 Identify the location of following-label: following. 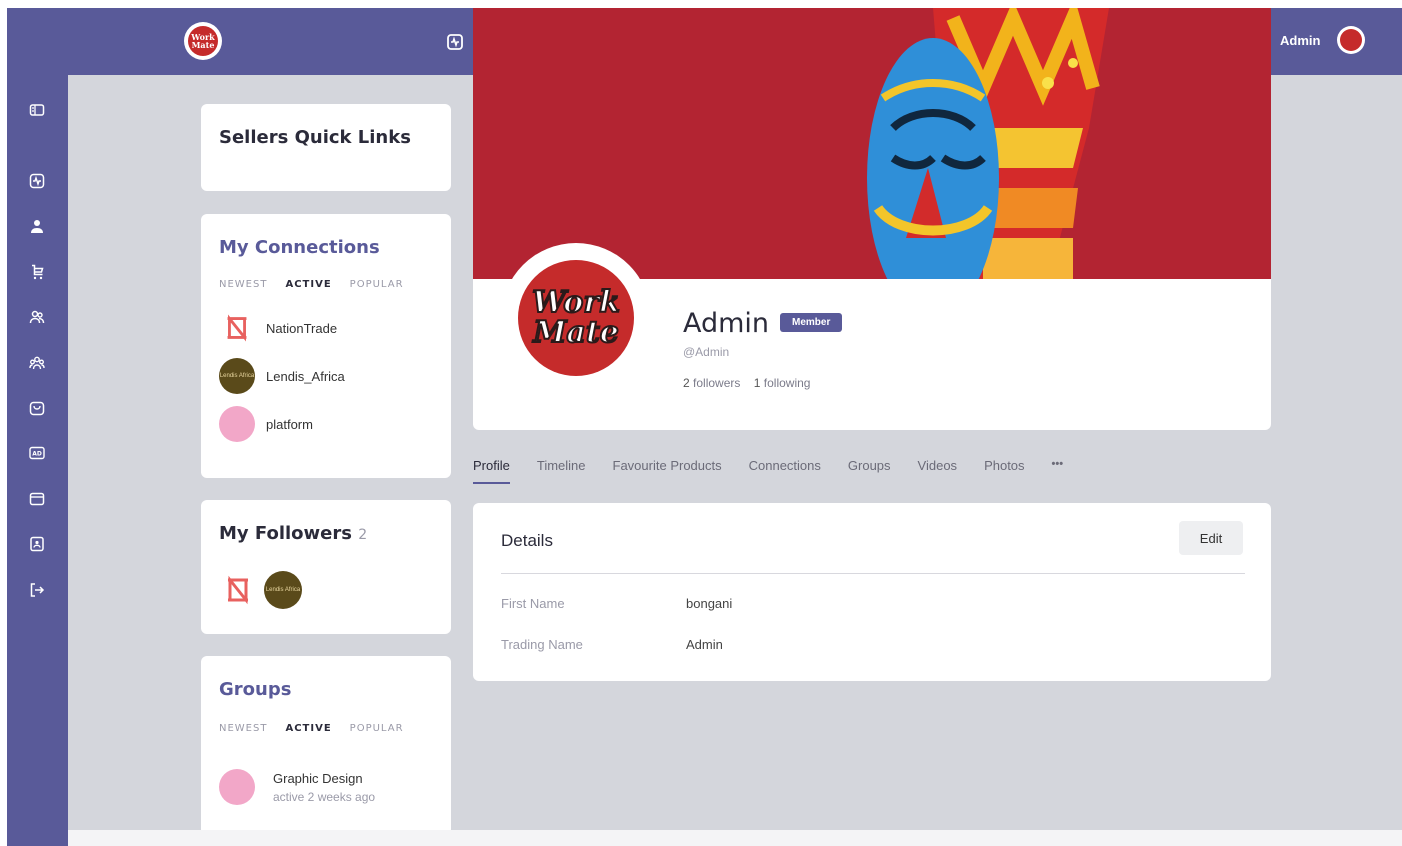
(787, 383).